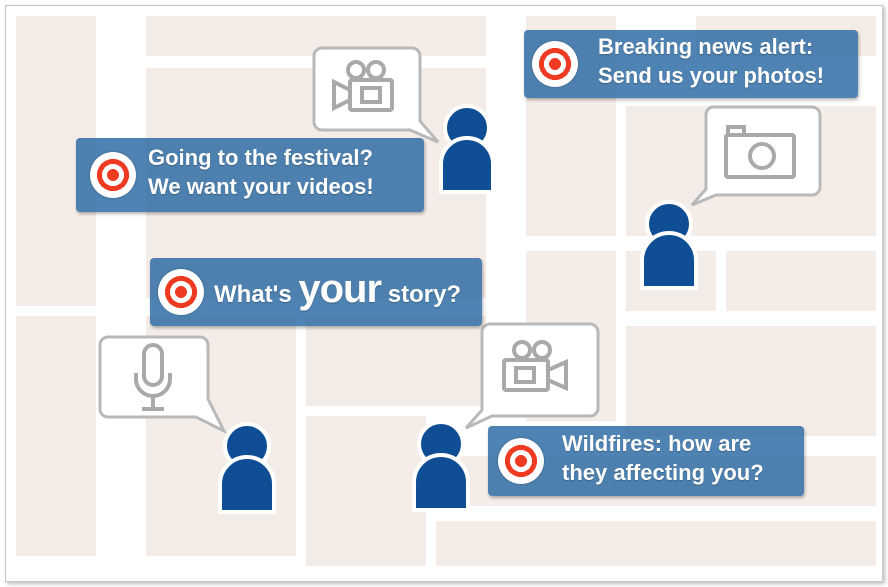 The width and height of the screenshot is (888, 587). What do you see at coordinates (756, 156) in the screenshot?
I see `photo-bubble` at bounding box center [756, 156].